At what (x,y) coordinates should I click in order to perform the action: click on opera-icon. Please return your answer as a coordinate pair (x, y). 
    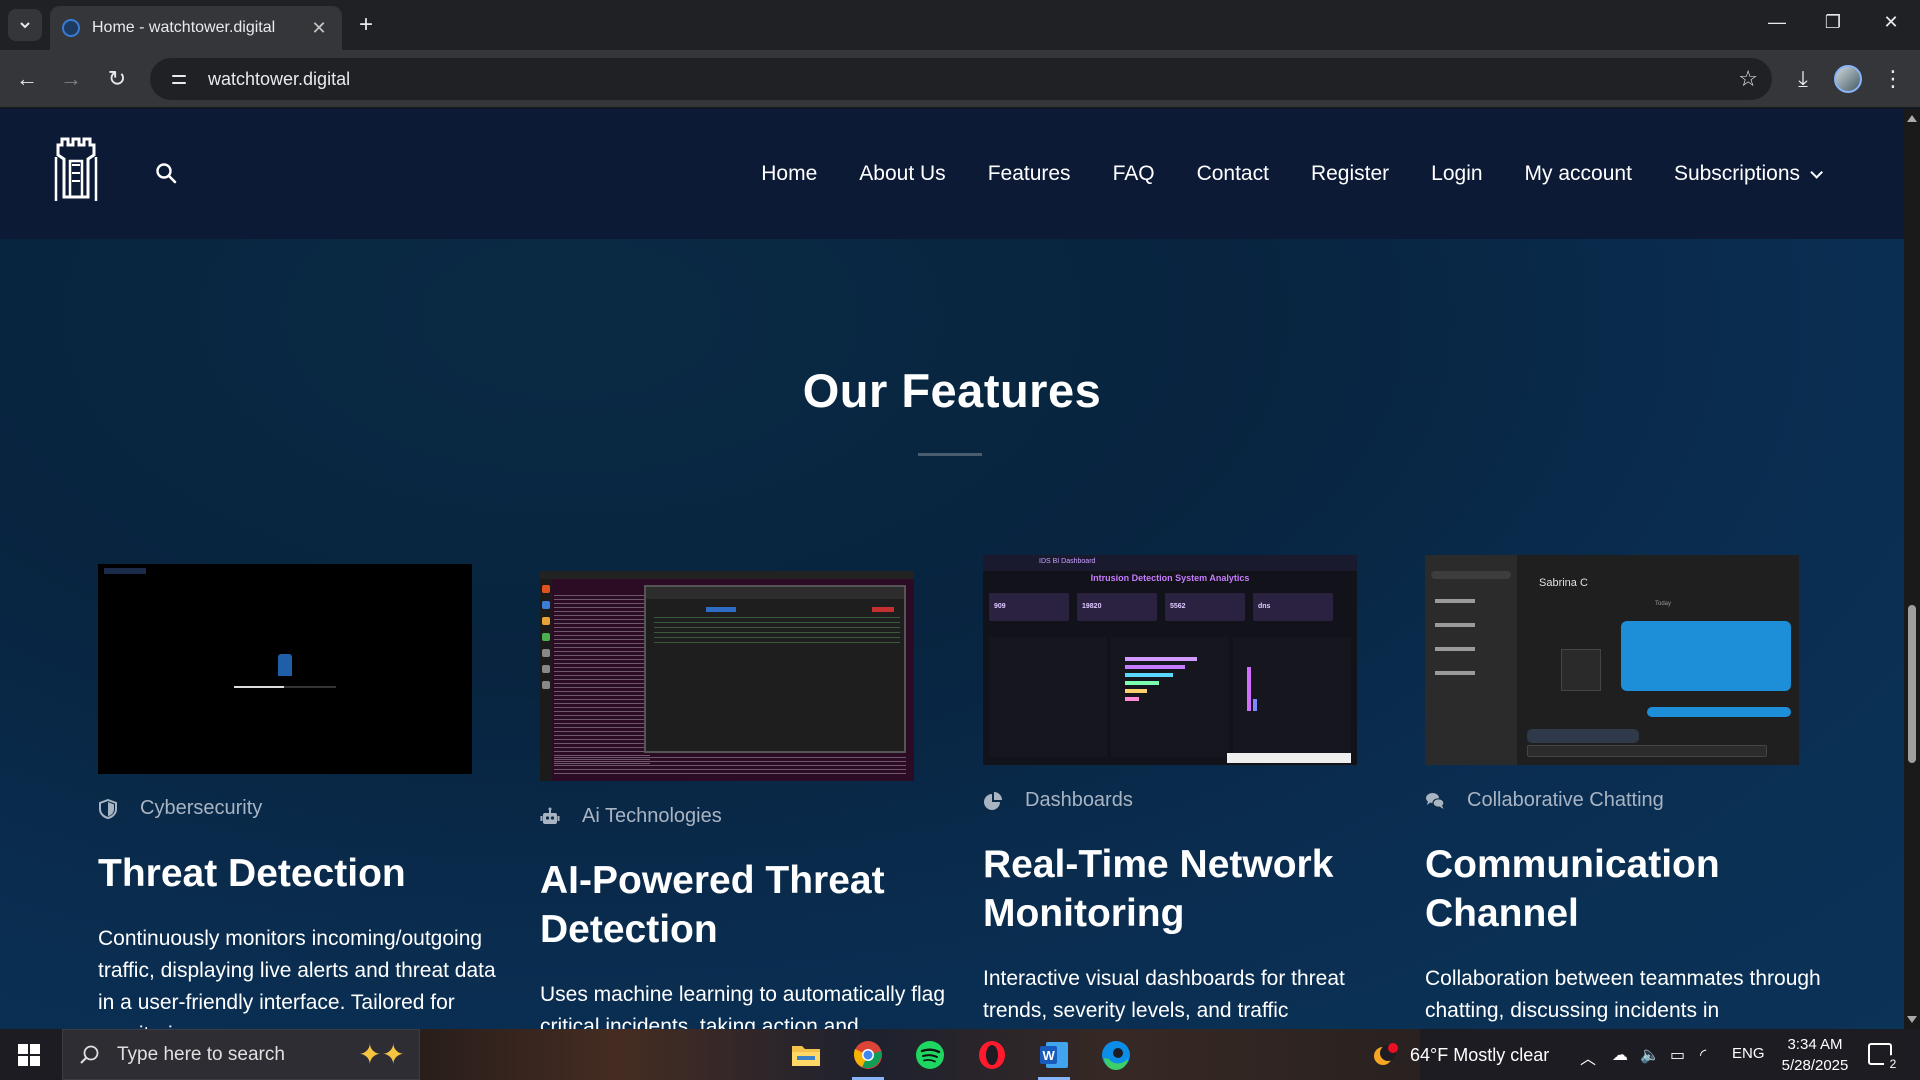
    Looking at the image, I should click on (992, 1055).